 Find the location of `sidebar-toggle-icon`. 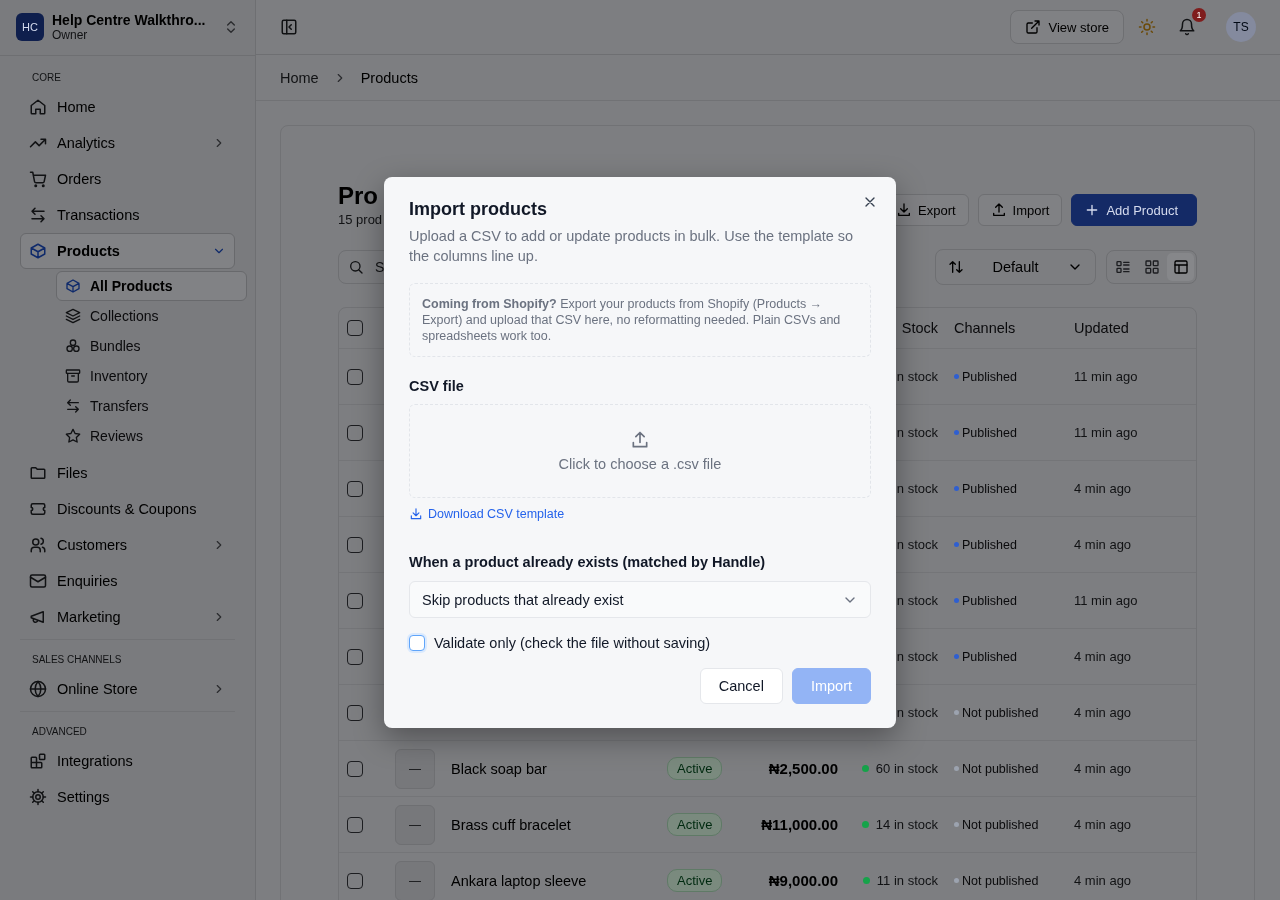

sidebar-toggle-icon is located at coordinates (289, 27).